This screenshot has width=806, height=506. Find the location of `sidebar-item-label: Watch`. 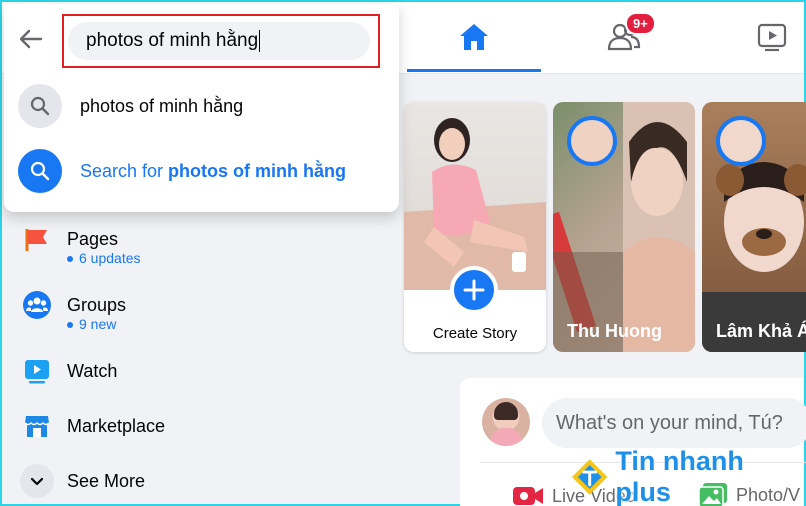

sidebar-item-label: Watch is located at coordinates (92, 370).